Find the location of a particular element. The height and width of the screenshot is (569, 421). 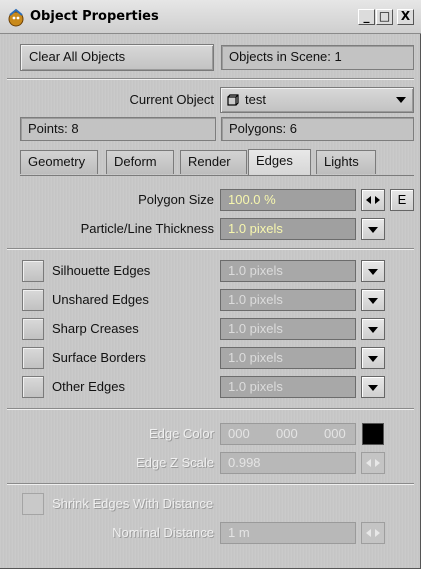

edge-z-scale-slider-button is located at coordinates (373, 463).